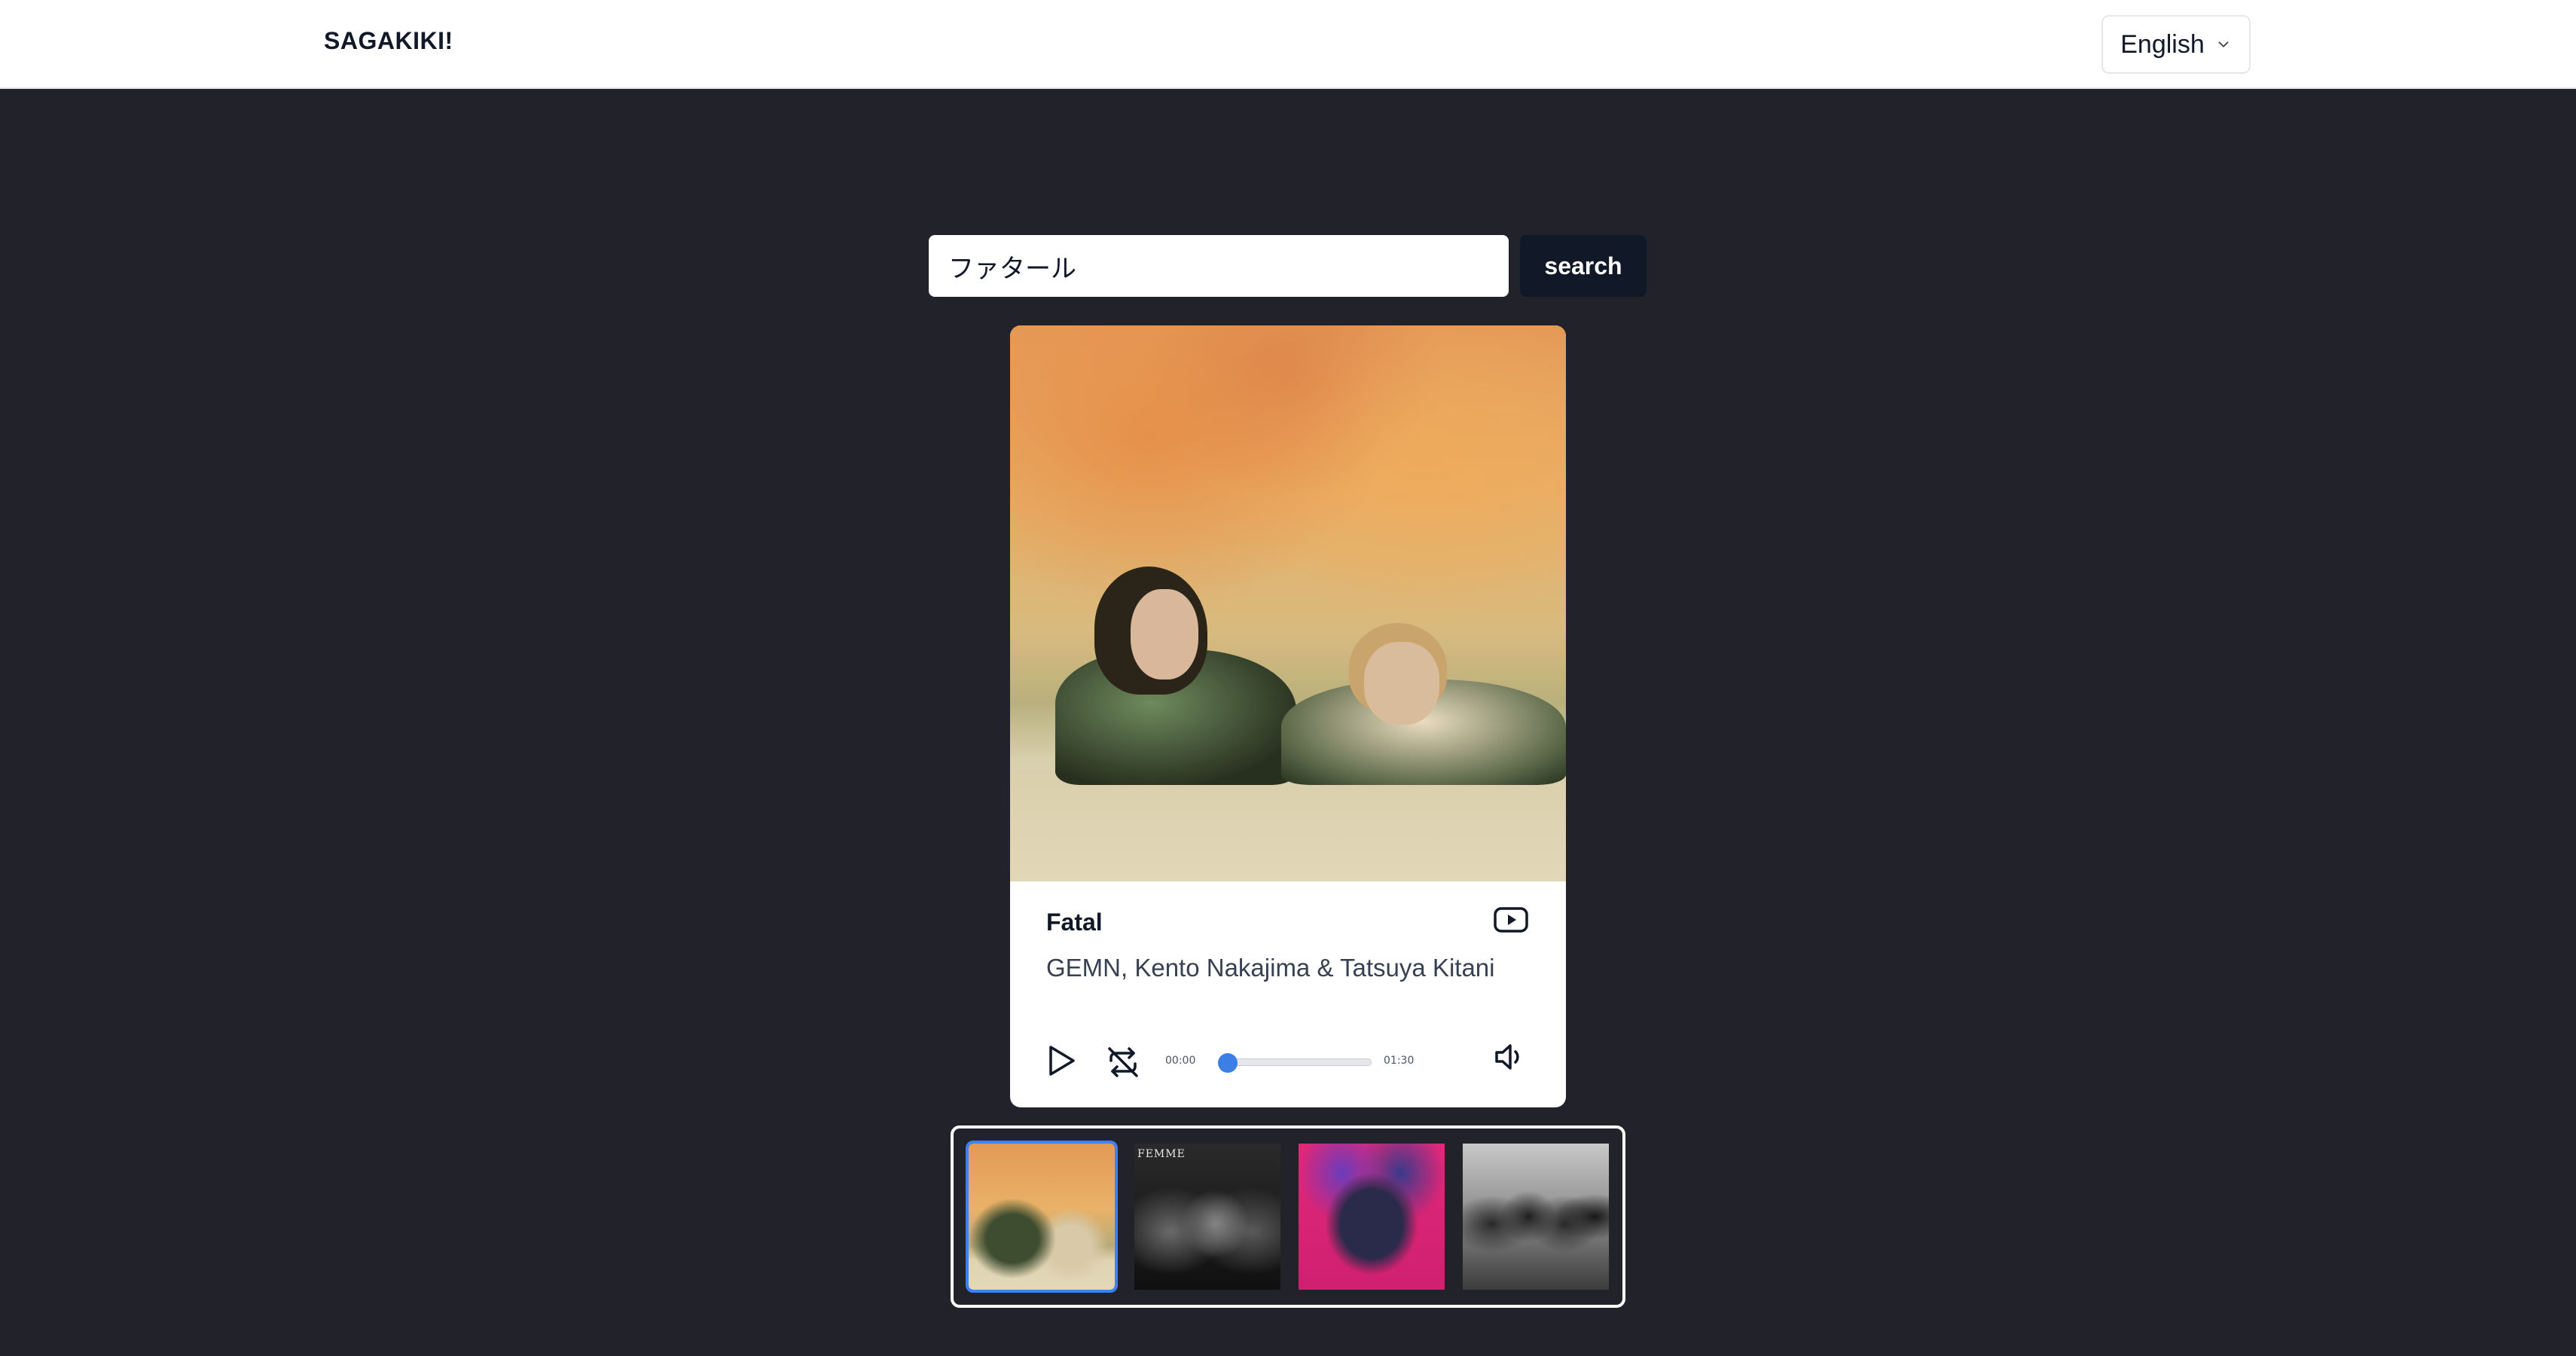 This screenshot has width=2576, height=1356. What do you see at coordinates (1228, 1063) in the screenshot?
I see `progress-handle` at bounding box center [1228, 1063].